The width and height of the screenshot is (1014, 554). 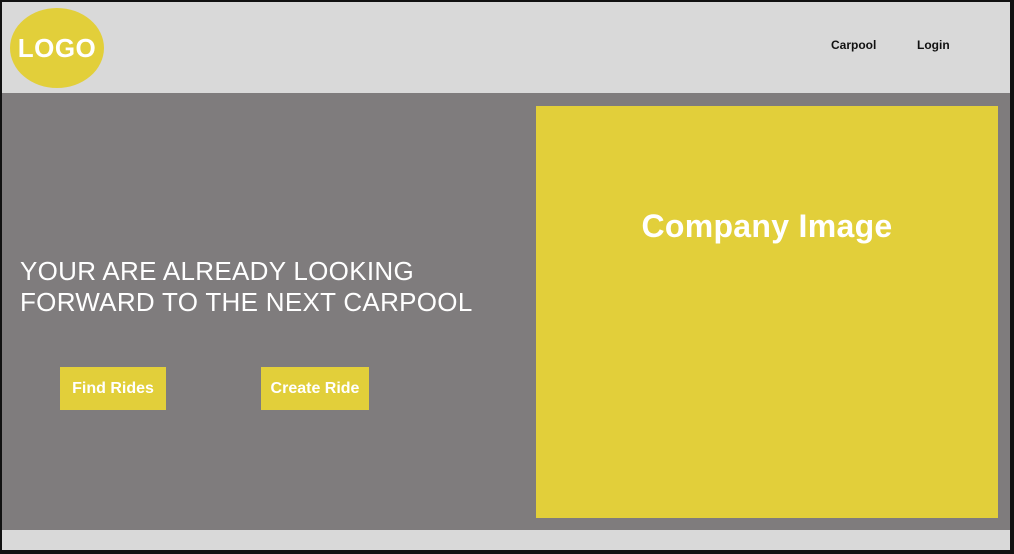 I want to click on footer, so click(x=506, y=540).